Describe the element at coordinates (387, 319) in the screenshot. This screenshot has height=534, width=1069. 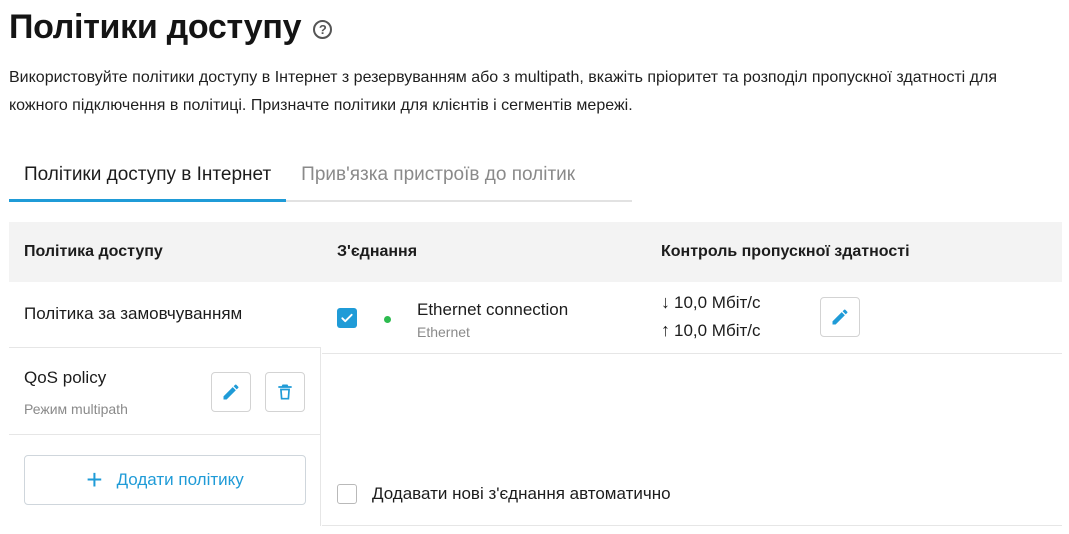
I see `connection-status-dot` at that location.